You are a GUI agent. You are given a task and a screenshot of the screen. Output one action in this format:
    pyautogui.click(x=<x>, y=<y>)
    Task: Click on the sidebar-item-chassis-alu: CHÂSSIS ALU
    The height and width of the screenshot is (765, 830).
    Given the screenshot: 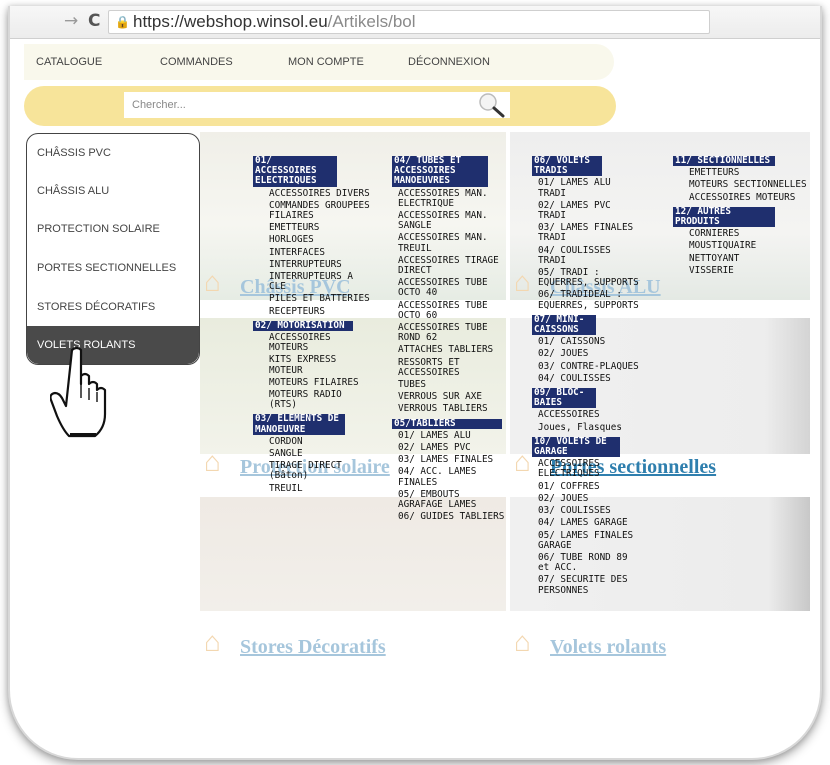 What is the action you would take?
    pyautogui.click(x=113, y=191)
    